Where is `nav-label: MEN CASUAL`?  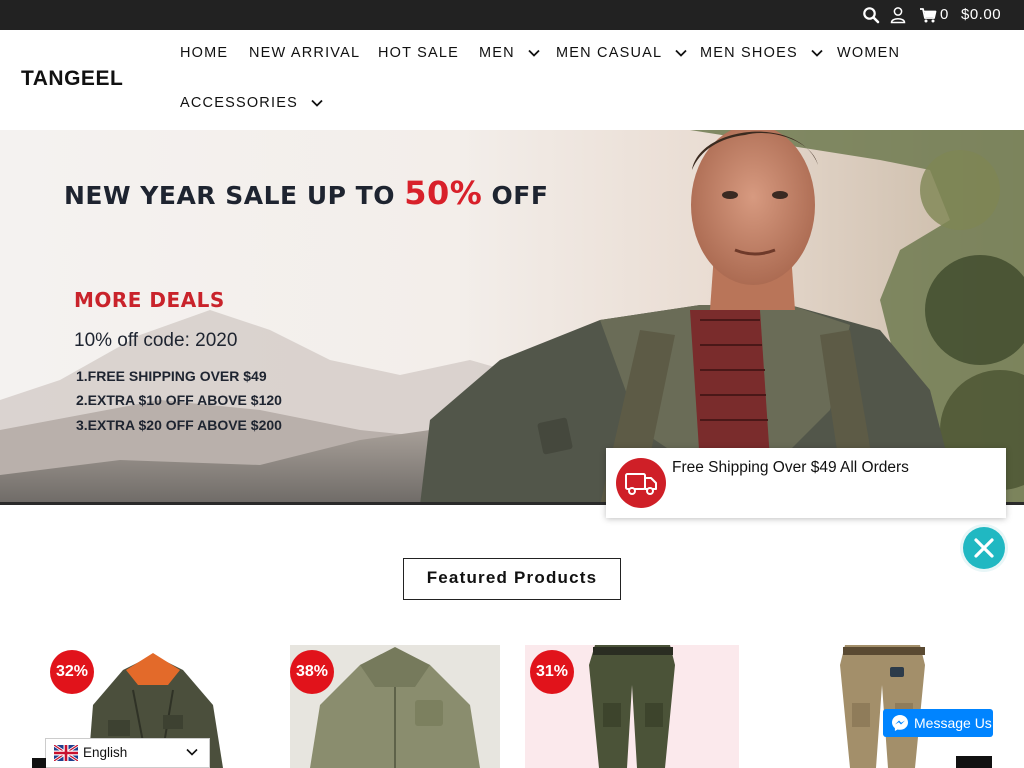 nav-label: MEN CASUAL is located at coordinates (609, 53).